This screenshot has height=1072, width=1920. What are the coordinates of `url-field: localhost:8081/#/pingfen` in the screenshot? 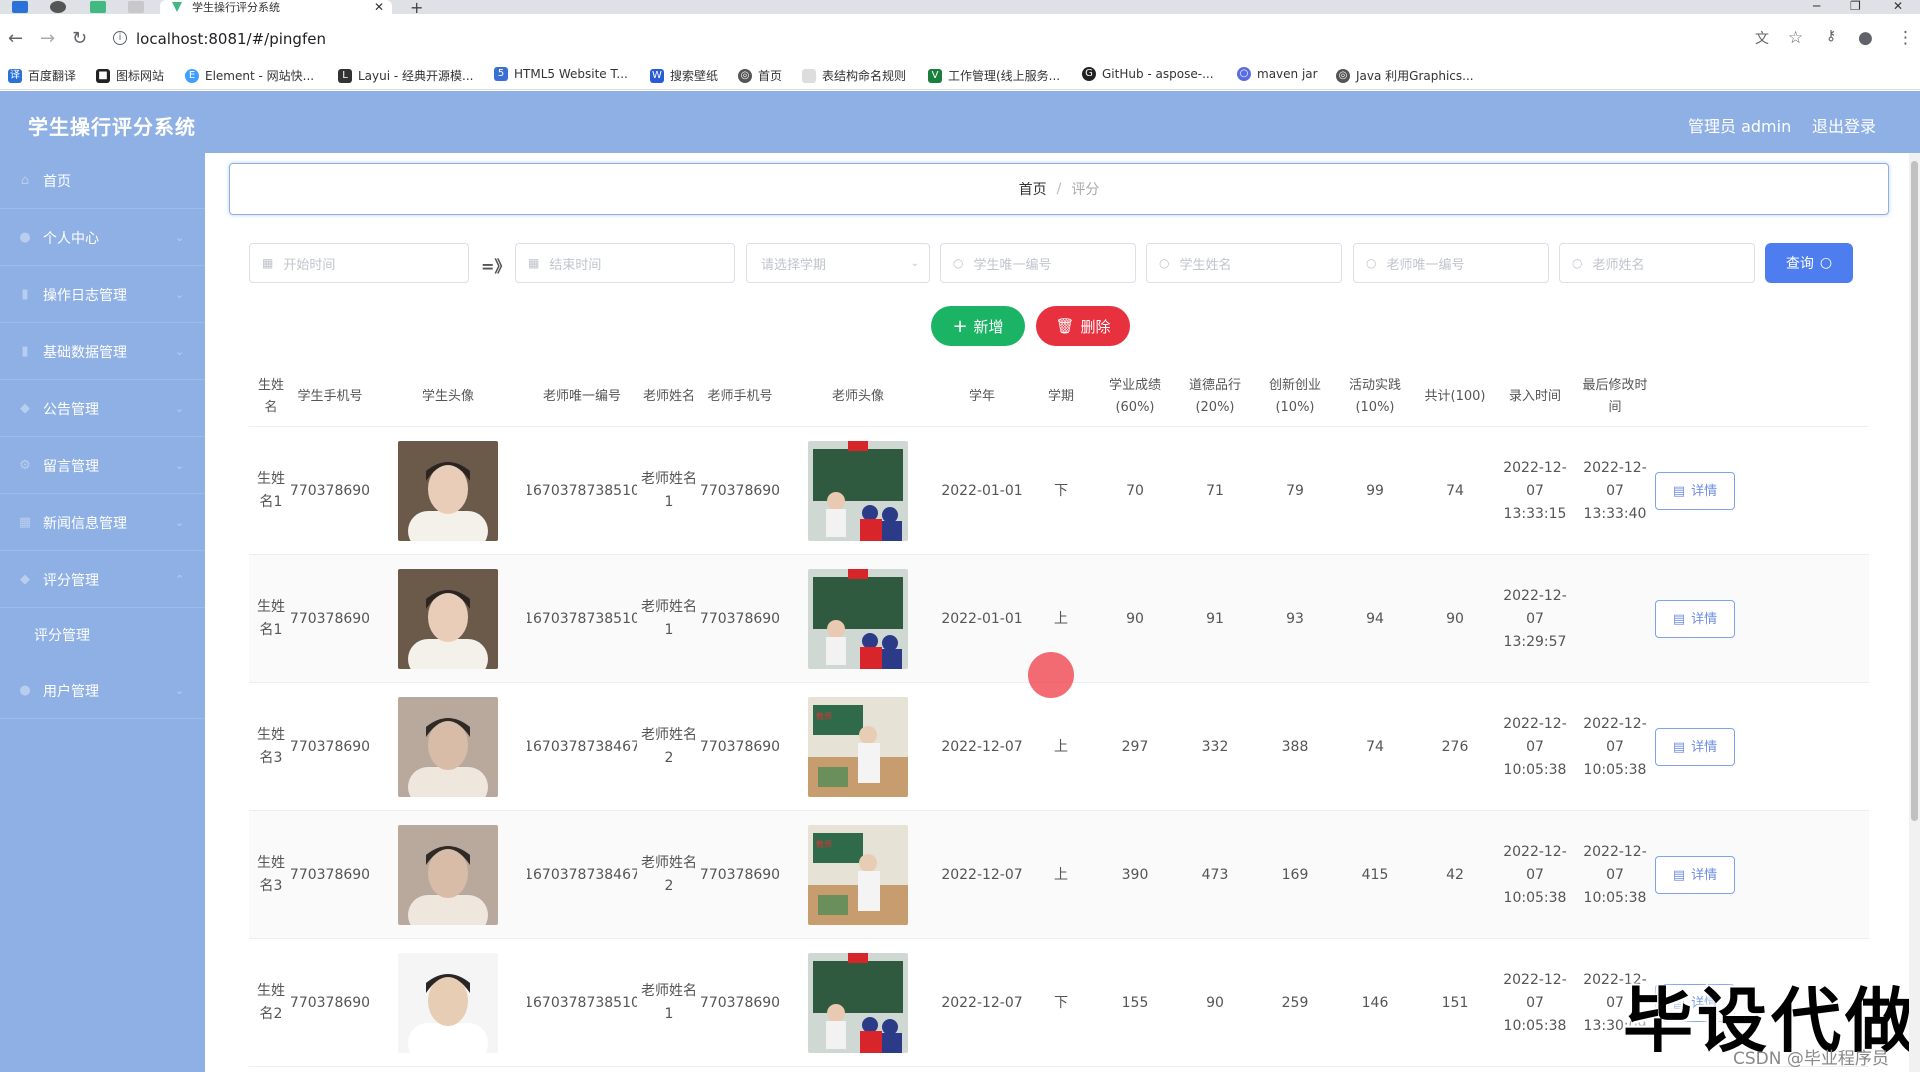 It's located at (231, 39).